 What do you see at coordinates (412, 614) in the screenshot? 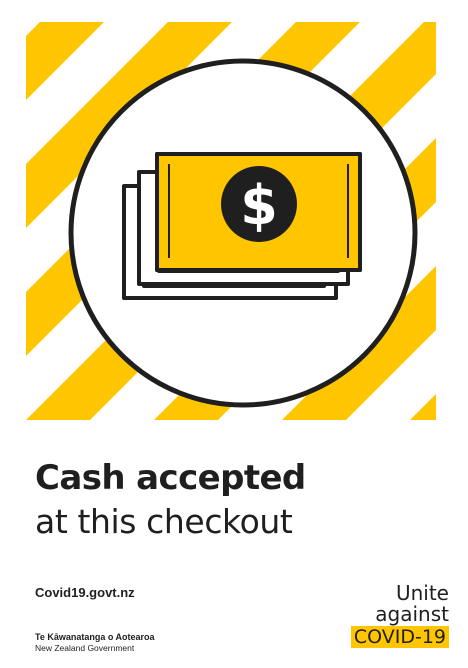
I see `brand-line-against: against` at bounding box center [412, 614].